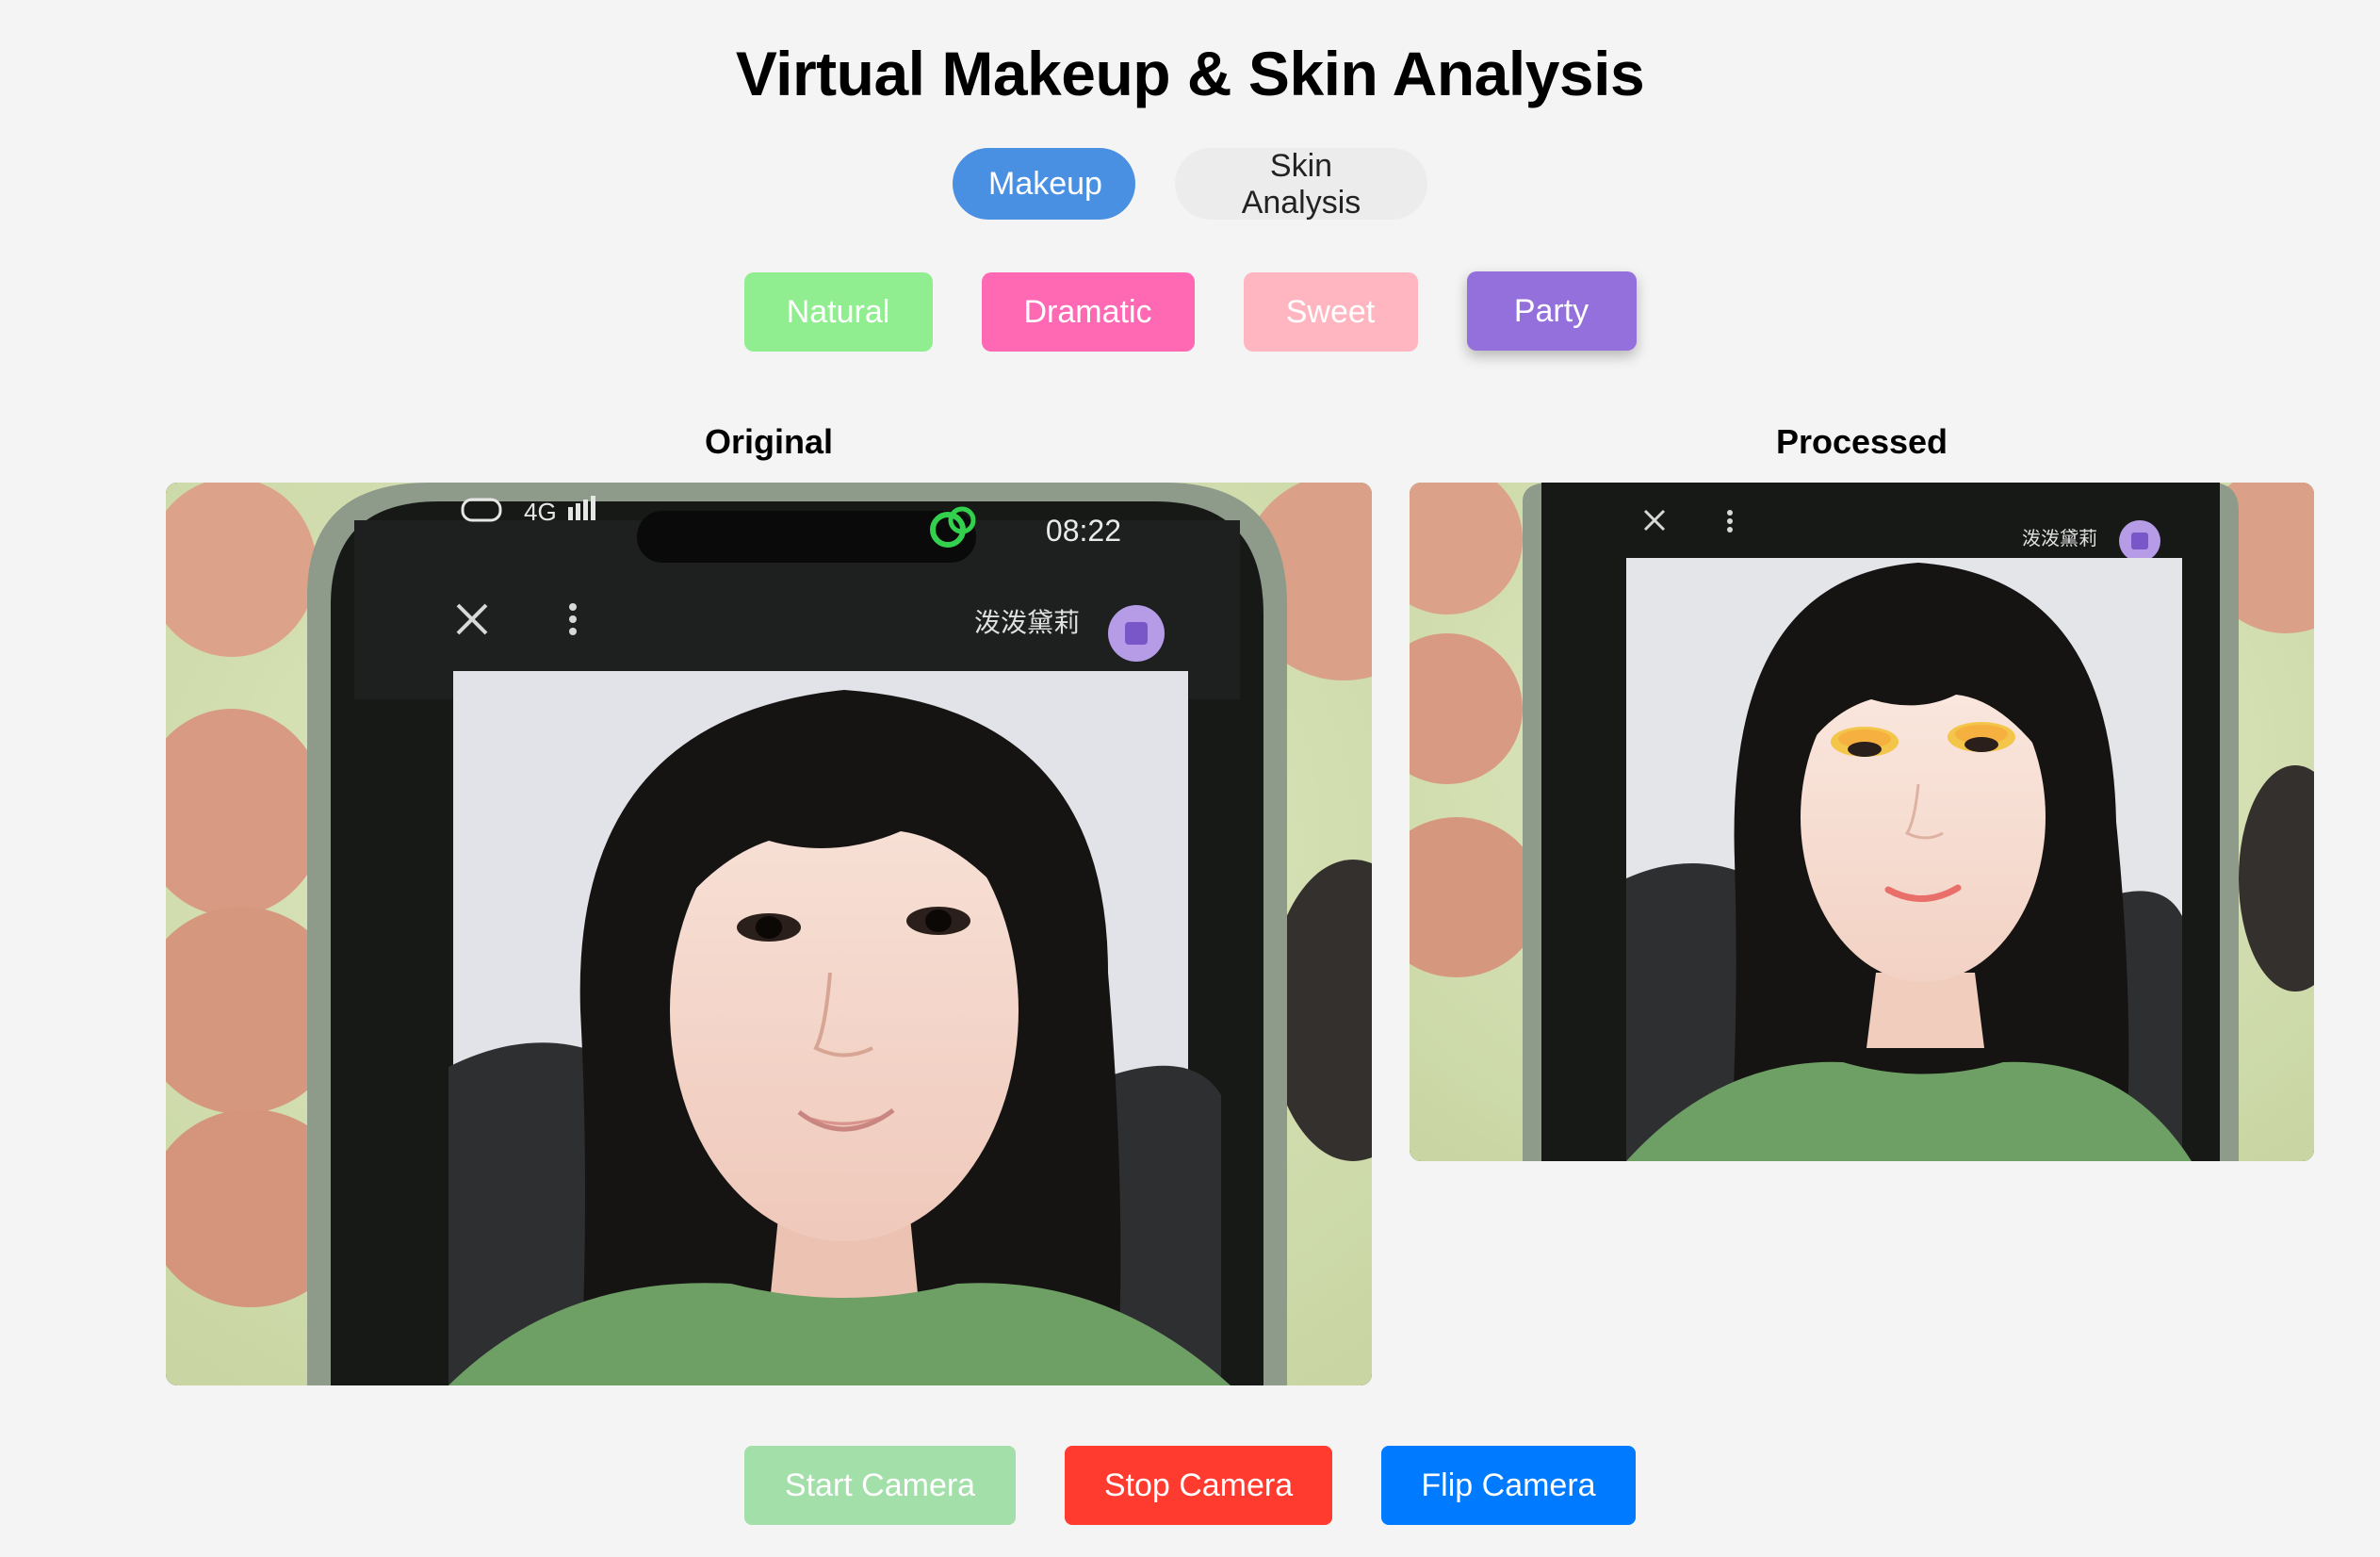 This screenshot has height=1557, width=2380. I want to click on status-time: 08:22, so click(1083, 531).